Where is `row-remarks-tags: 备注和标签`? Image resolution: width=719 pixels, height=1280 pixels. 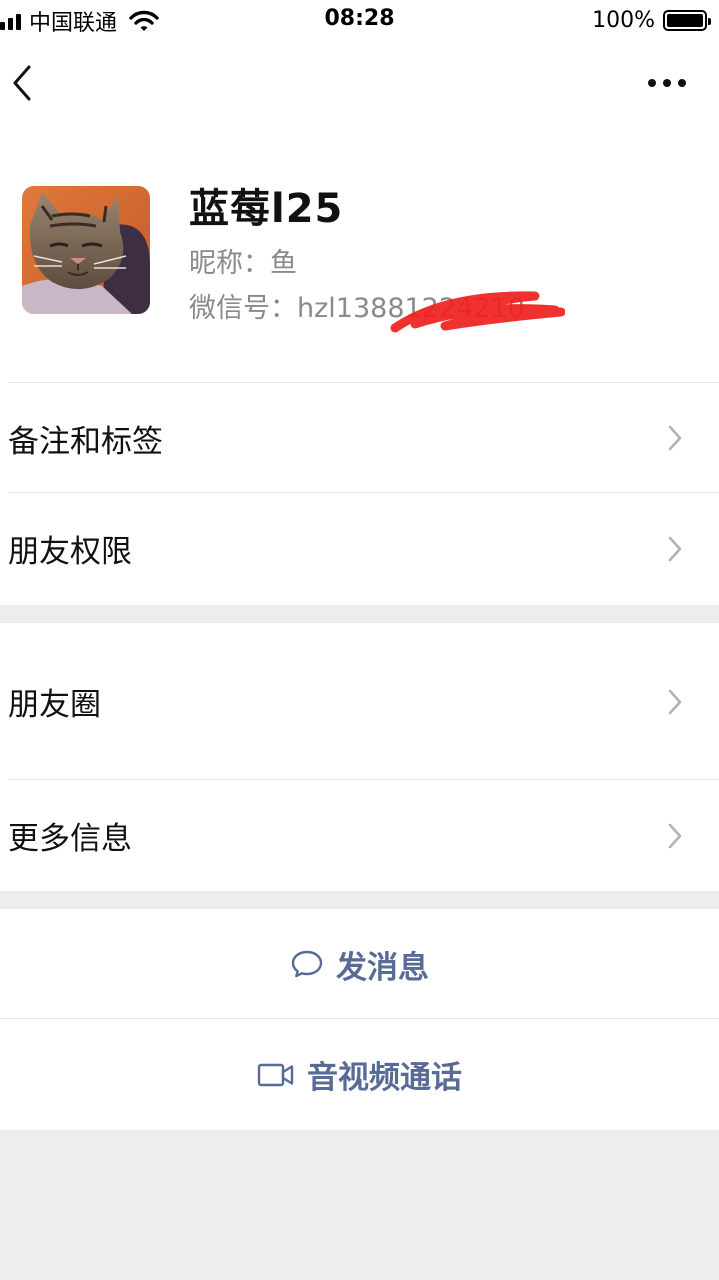 row-remarks-tags: 备注和标签 is located at coordinates (359, 438).